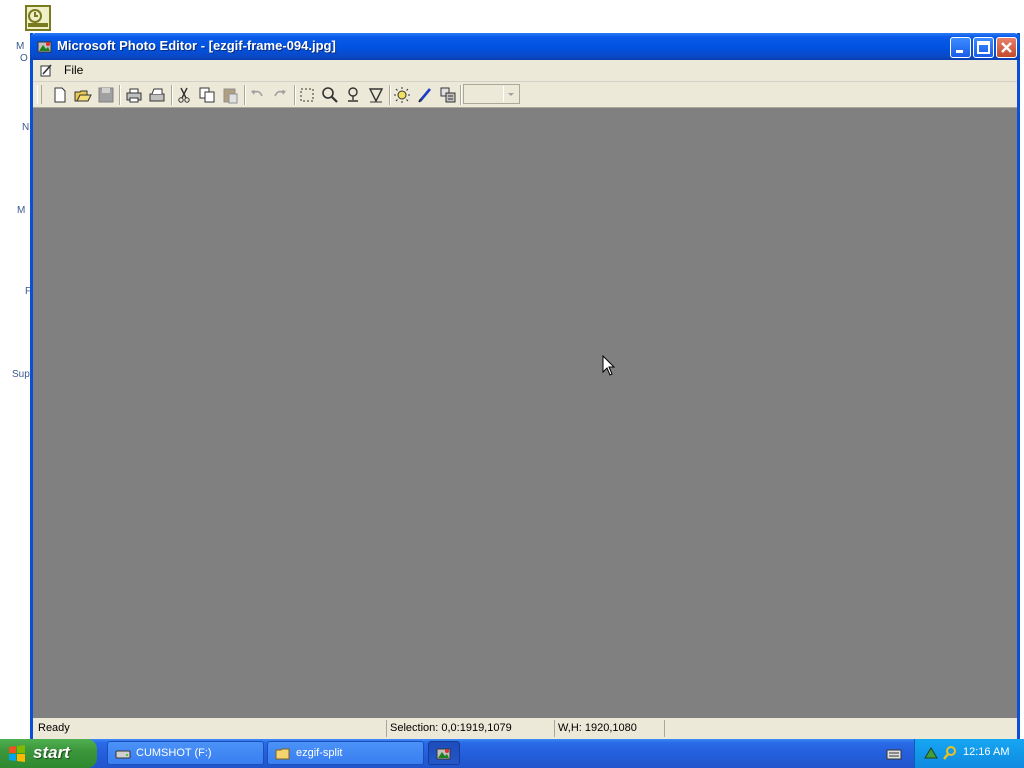 This screenshot has height=768, width=1024. Describe the element at coordinates (39, 20) in the screenshot. I see `desktop-shortcut-icon` at that location.